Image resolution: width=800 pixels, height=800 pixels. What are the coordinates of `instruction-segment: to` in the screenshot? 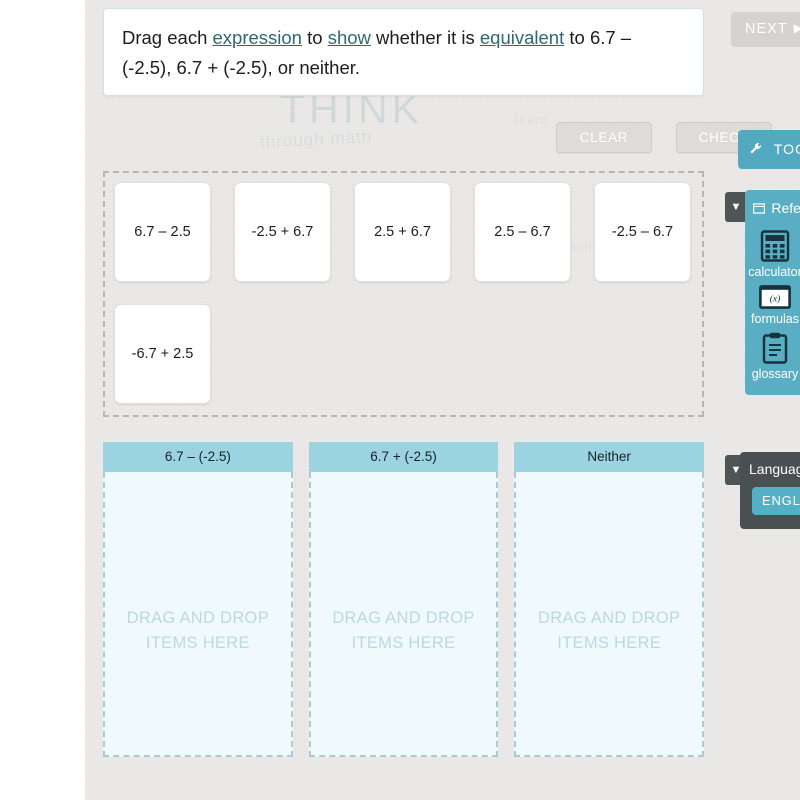 It's located at (314, 37).